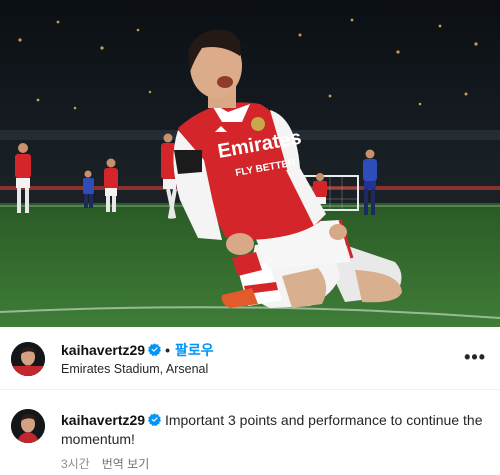 This screenshot has width=500, height=475. What do you see at coordinates (103, 350) in the screenshot?
I see `post-username: kaihavertz29` at bounding box center [103, 350].